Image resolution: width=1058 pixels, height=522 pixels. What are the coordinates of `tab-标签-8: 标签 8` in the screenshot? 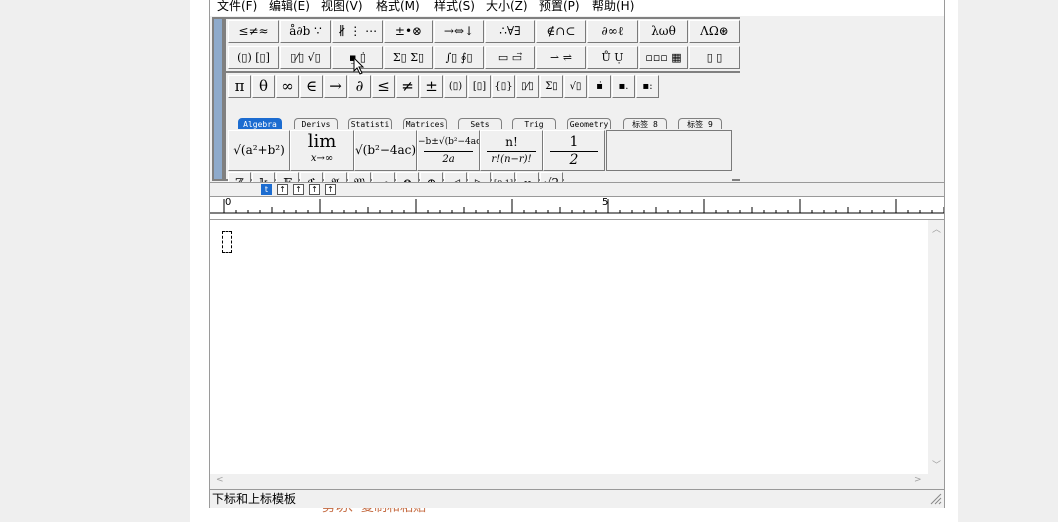 It's located at (645, 123).